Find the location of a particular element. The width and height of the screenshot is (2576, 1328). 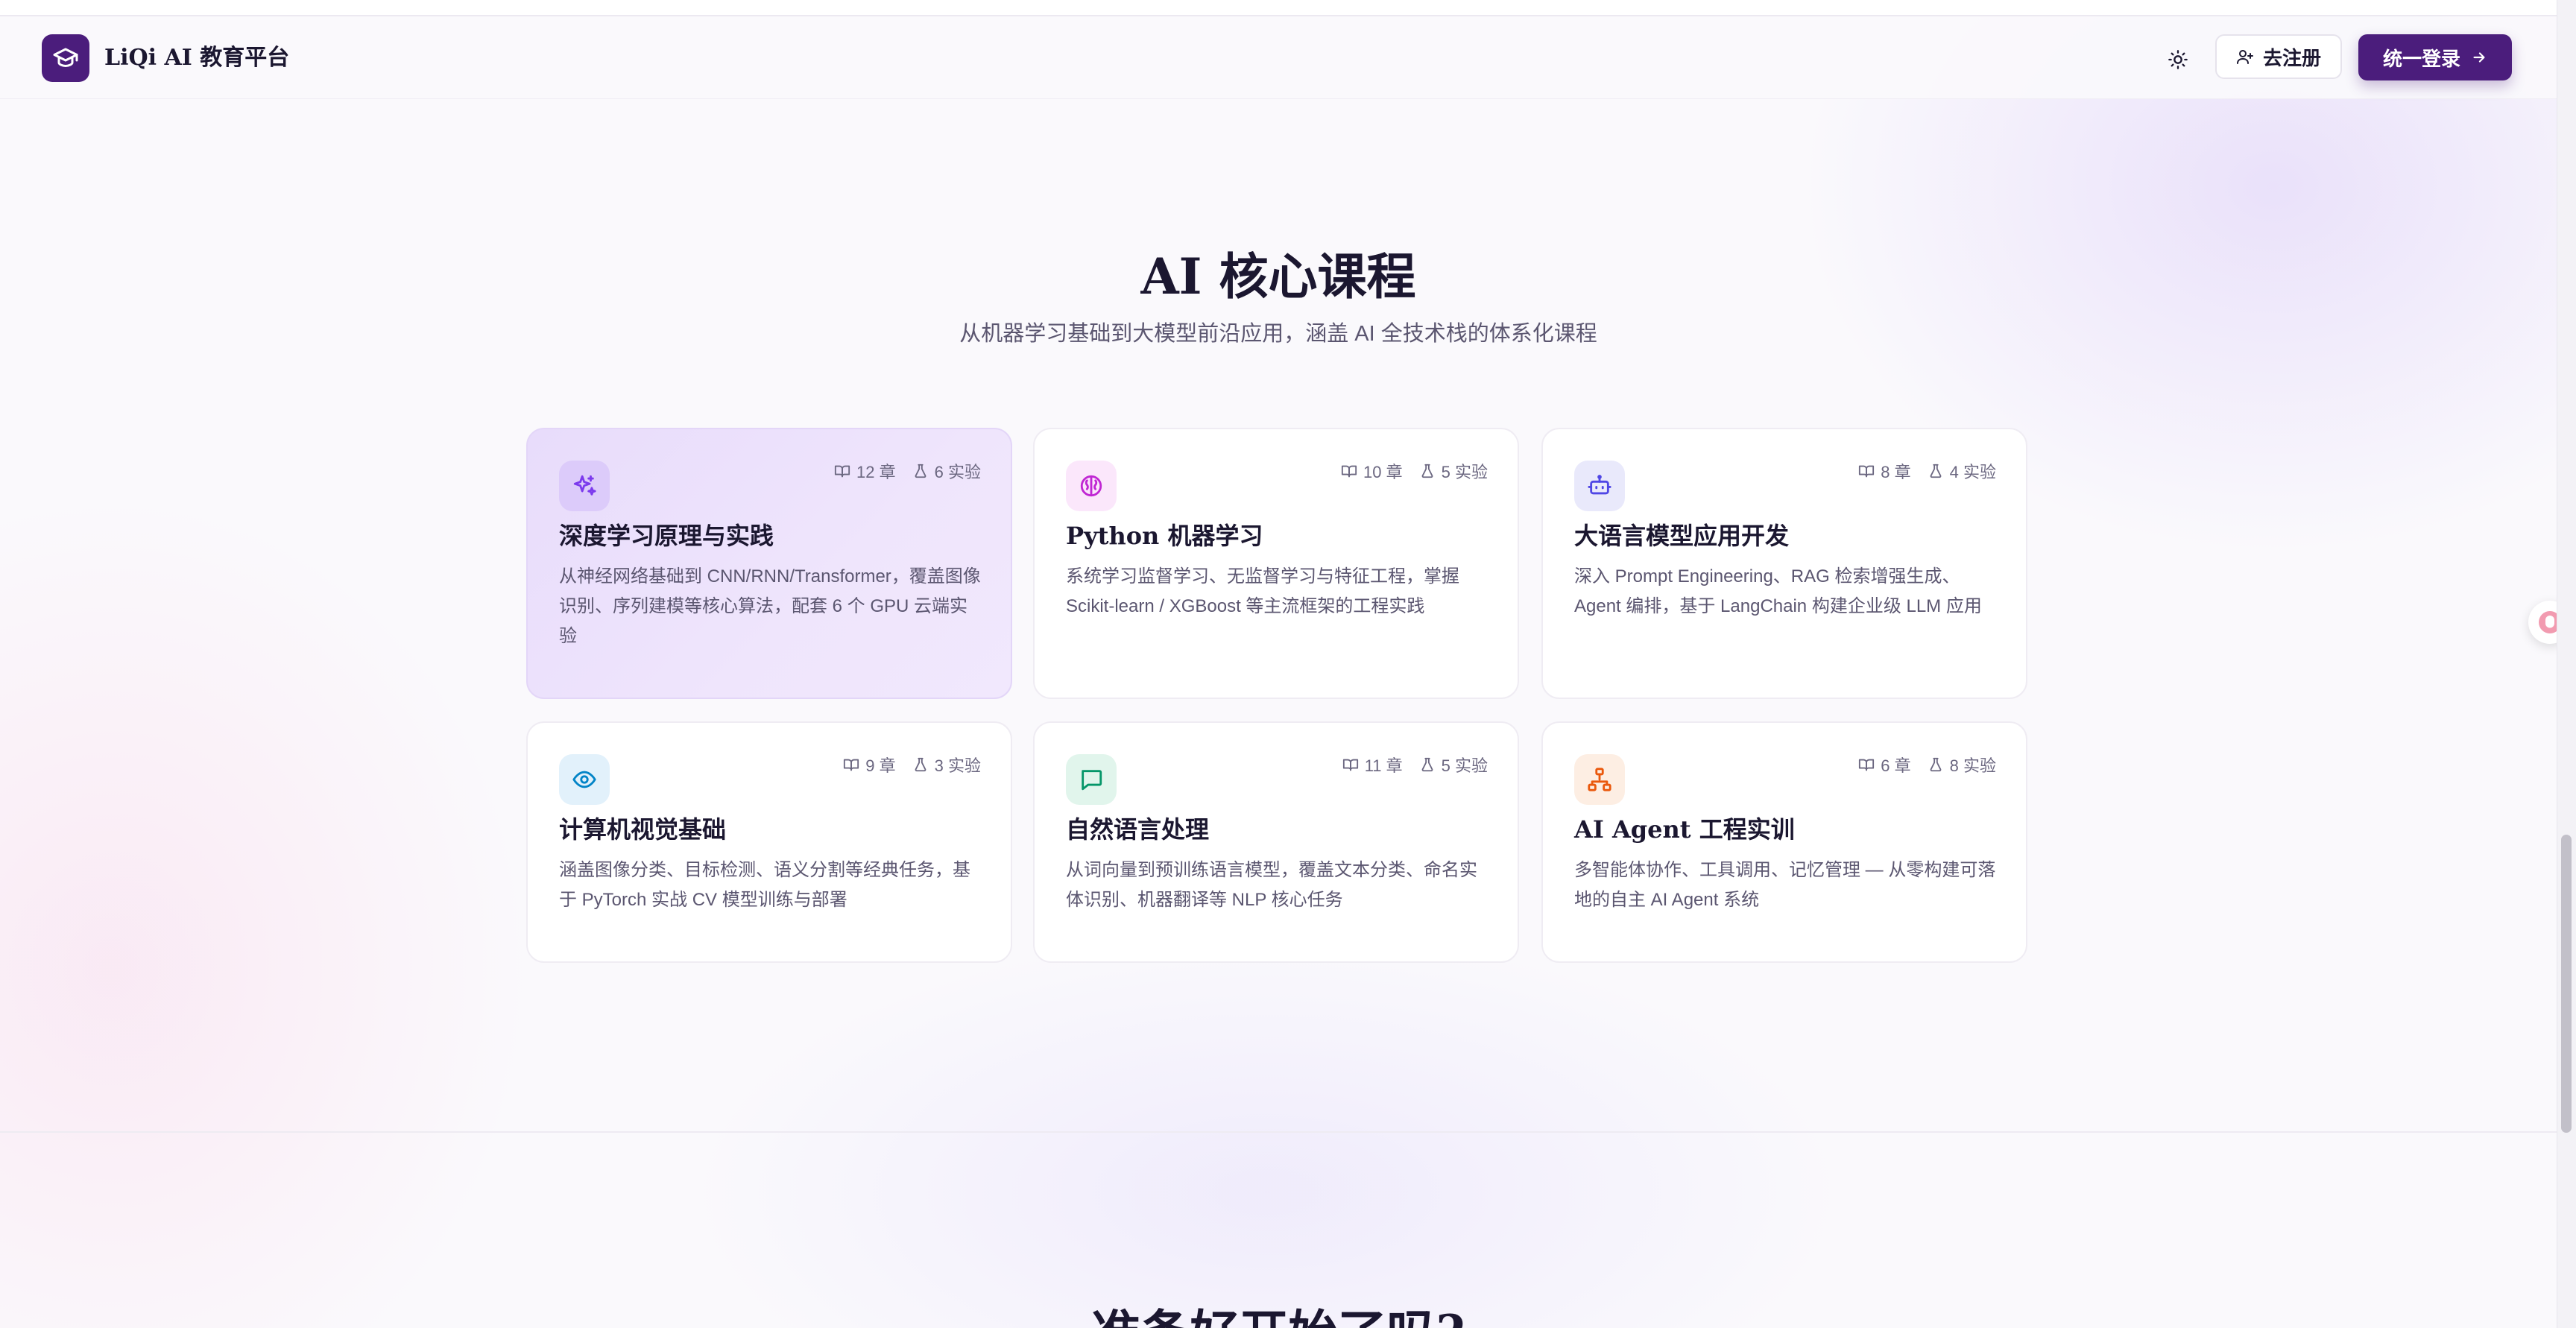

sun-icon is located at coordinates (2178, 59).